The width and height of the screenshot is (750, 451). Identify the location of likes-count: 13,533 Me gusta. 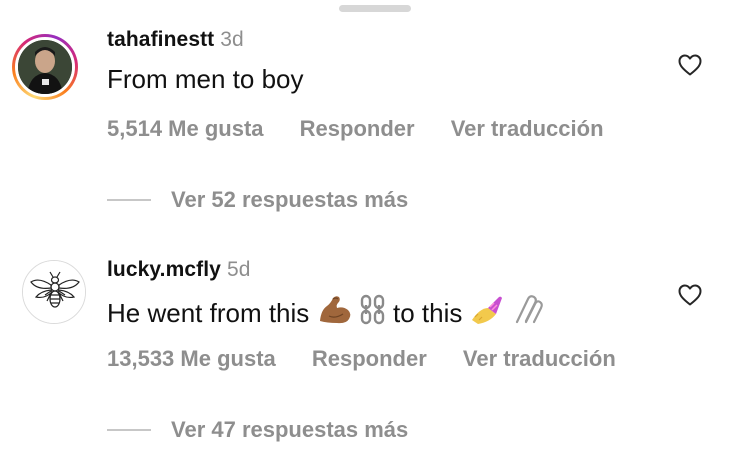
(191, 358).